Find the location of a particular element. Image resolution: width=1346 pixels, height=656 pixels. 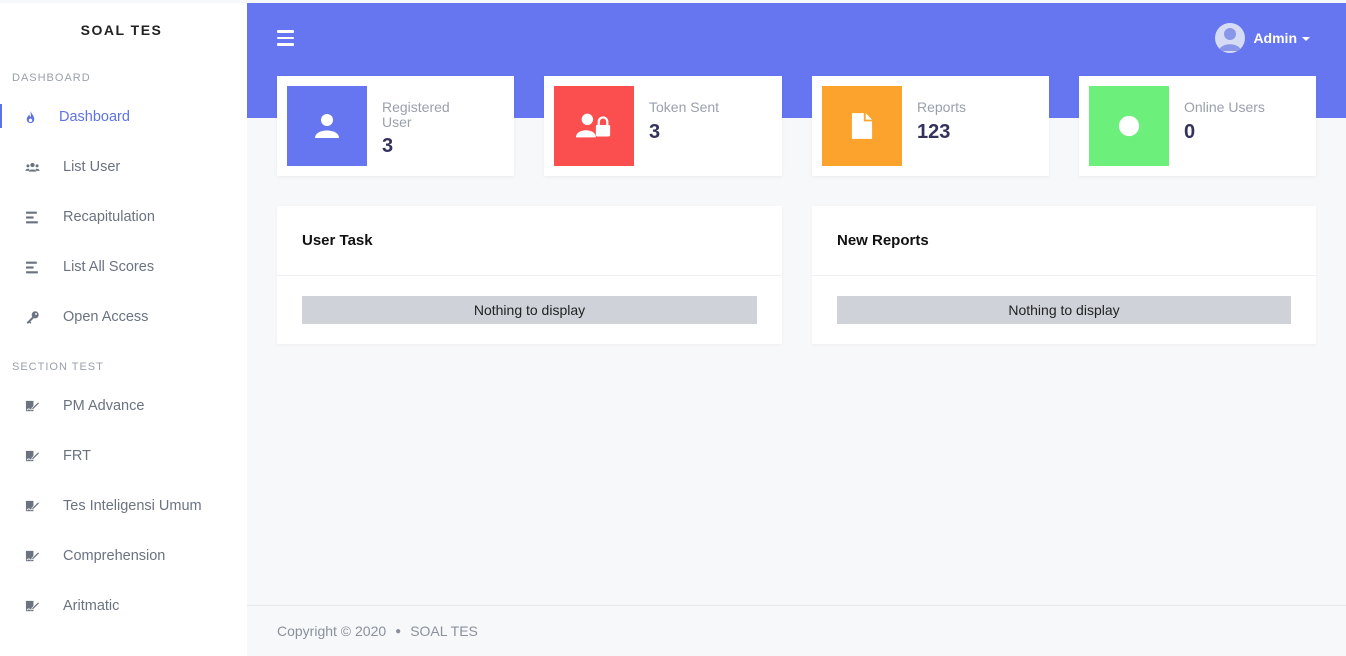

menu-toggle-icon is located at coordinates (286, 38).